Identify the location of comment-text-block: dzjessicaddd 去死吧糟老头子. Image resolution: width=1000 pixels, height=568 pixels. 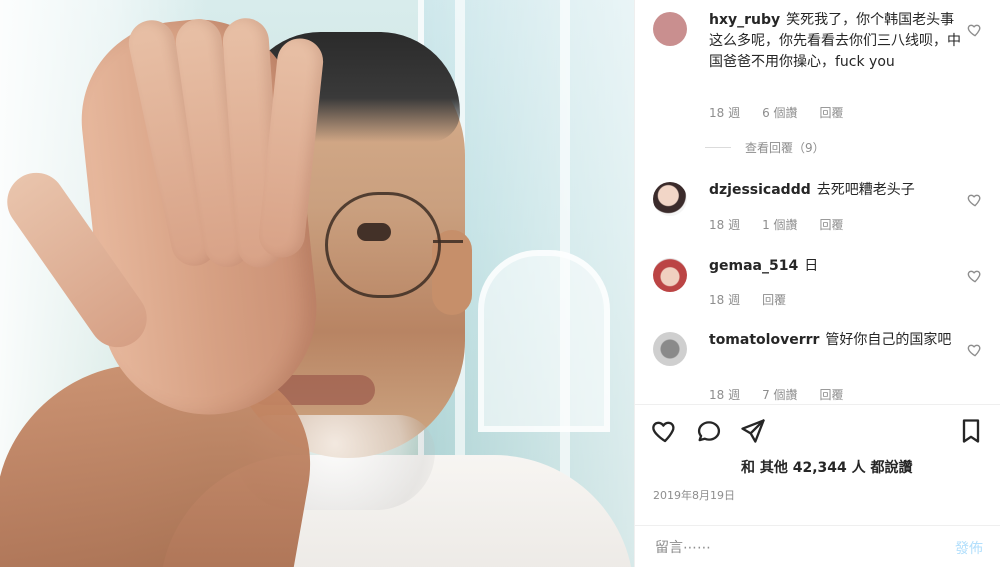
(836, 190).